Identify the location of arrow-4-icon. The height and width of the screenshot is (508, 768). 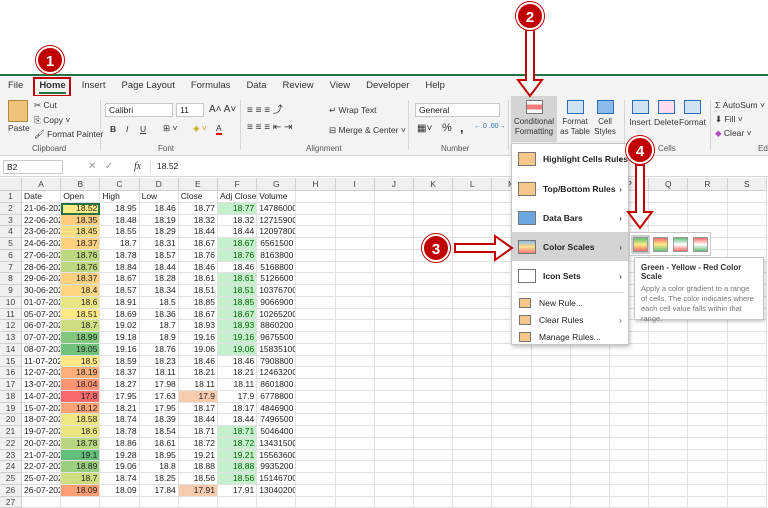
(640, 196).